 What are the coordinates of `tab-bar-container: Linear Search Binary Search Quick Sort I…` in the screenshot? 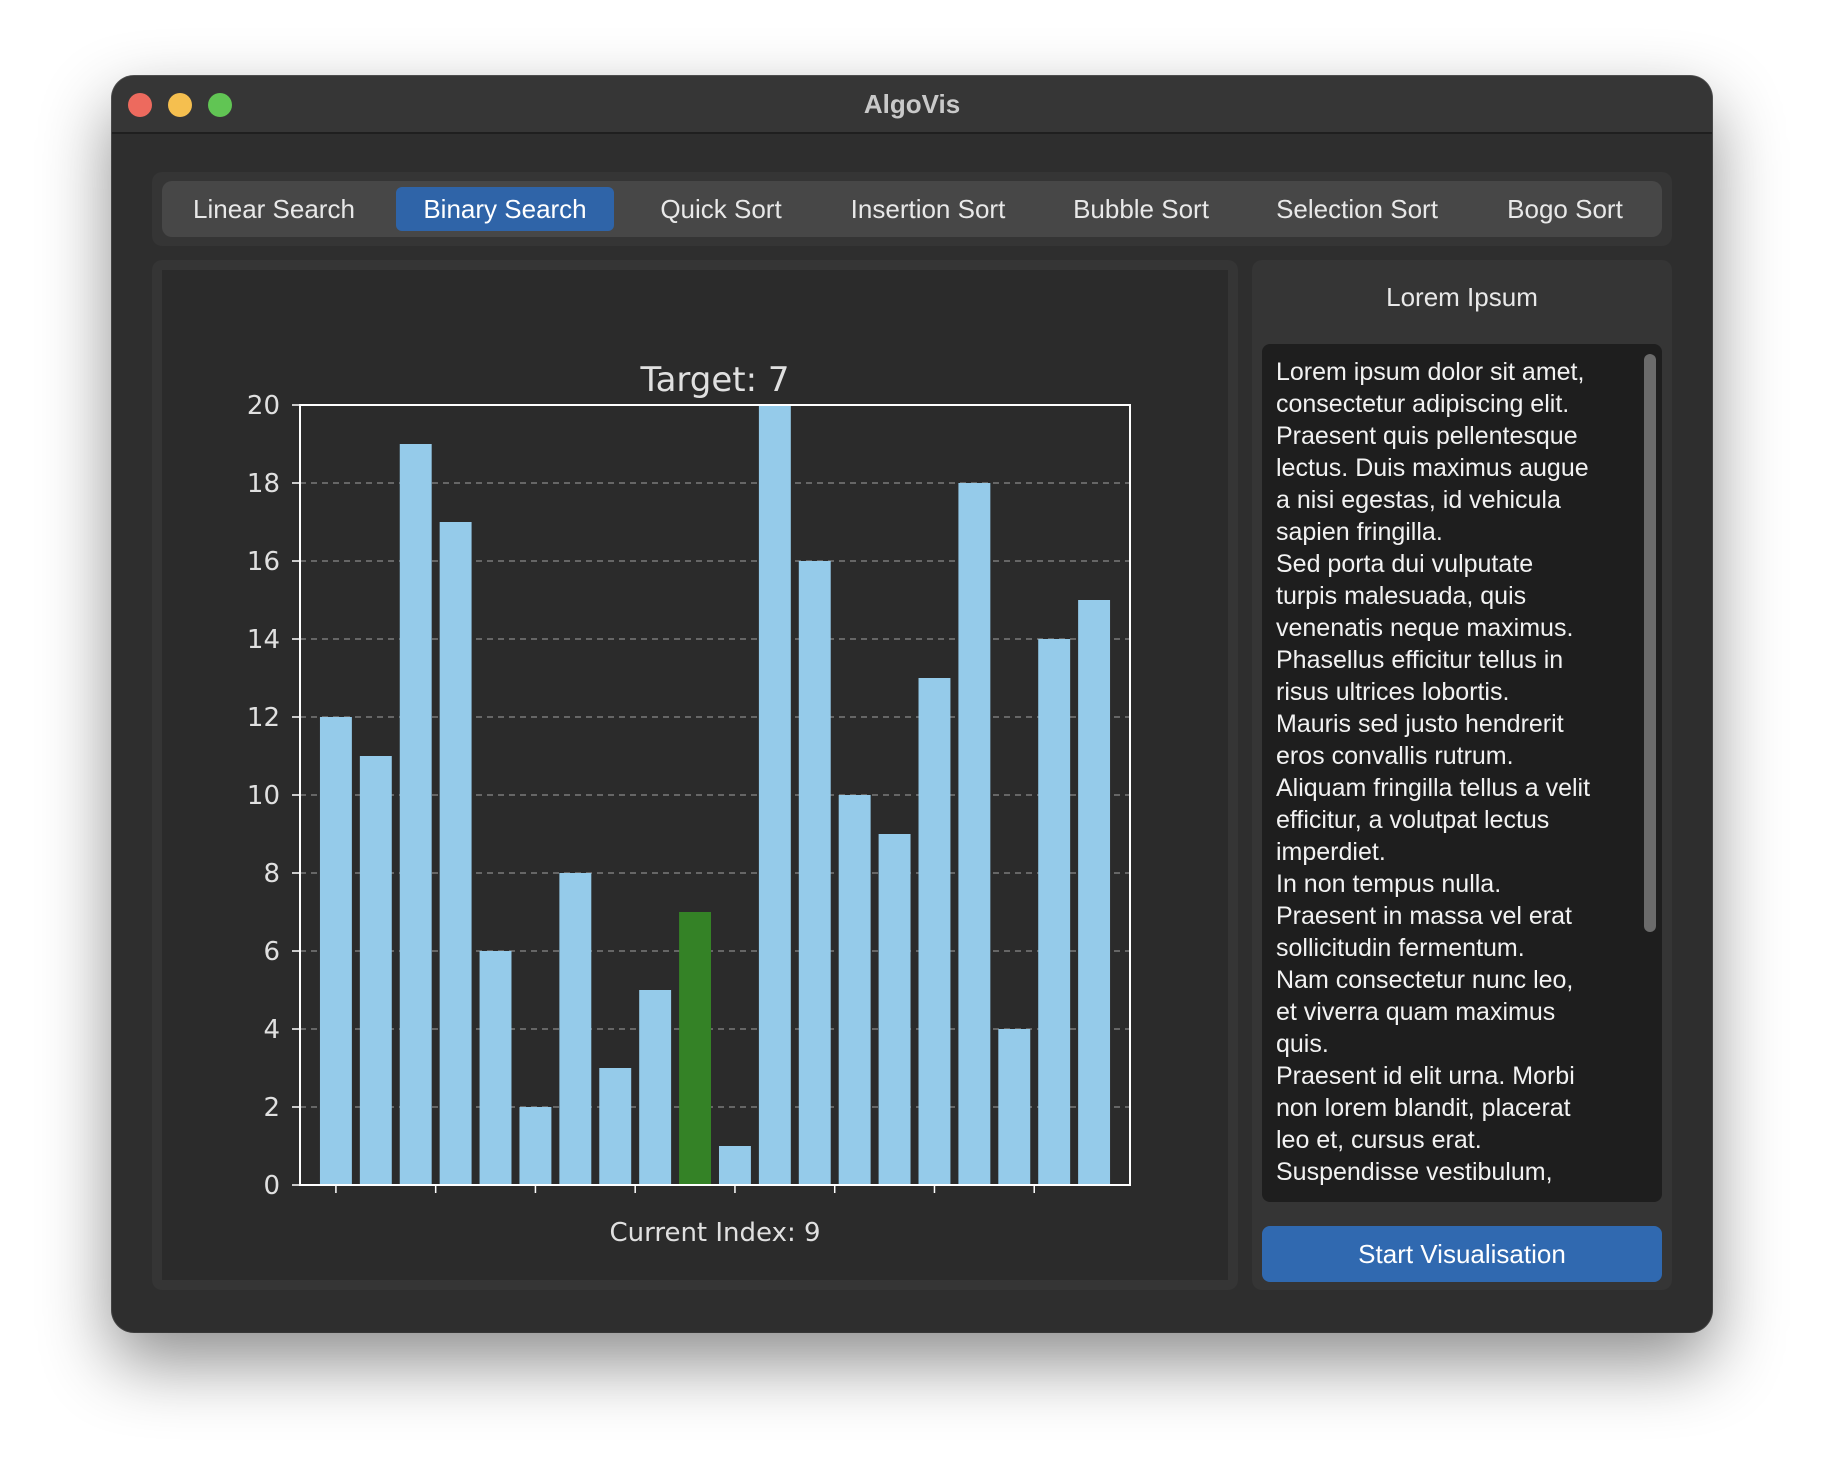 It's located at (912, 209).